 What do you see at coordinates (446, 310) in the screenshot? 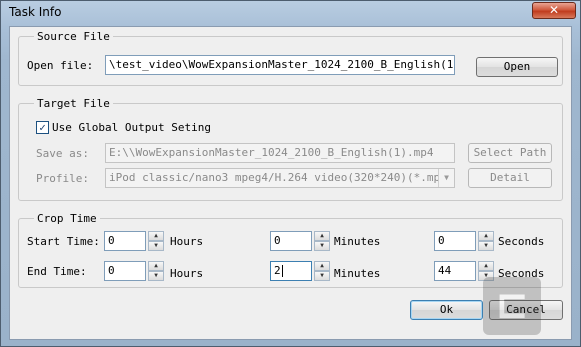
I see `ok-button: Ok` at bounding box center [446, 310].